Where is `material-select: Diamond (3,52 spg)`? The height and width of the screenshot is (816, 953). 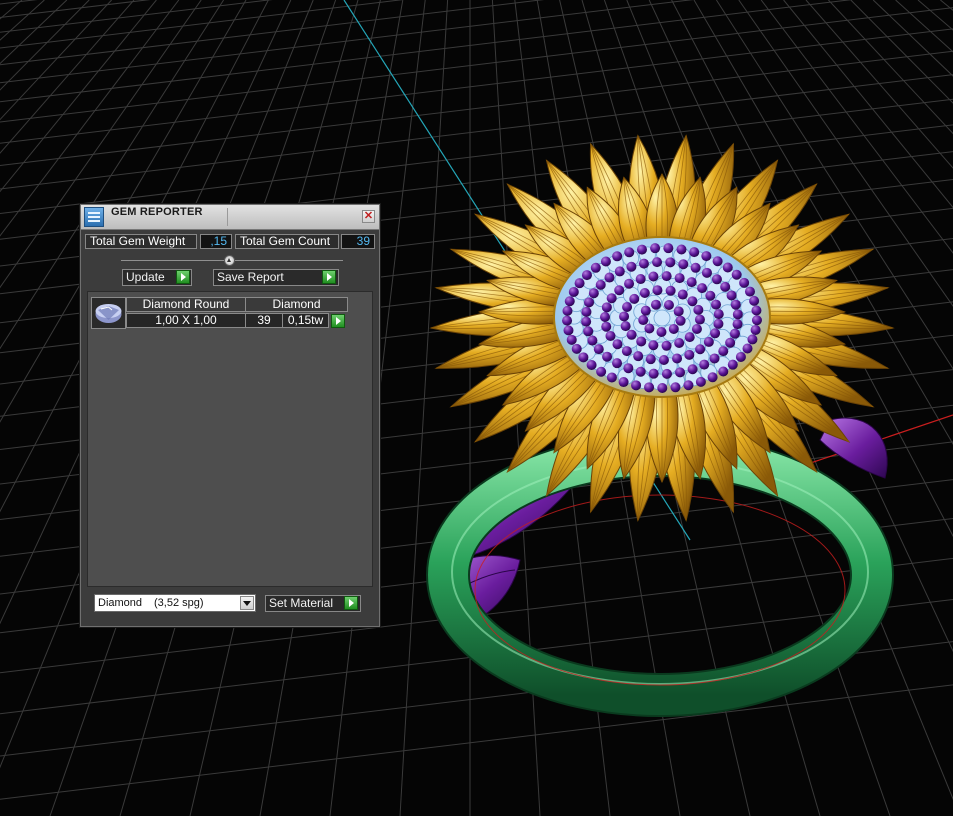
material-select: Diamond (3,52 spg) is located at coordinates (175, 603).